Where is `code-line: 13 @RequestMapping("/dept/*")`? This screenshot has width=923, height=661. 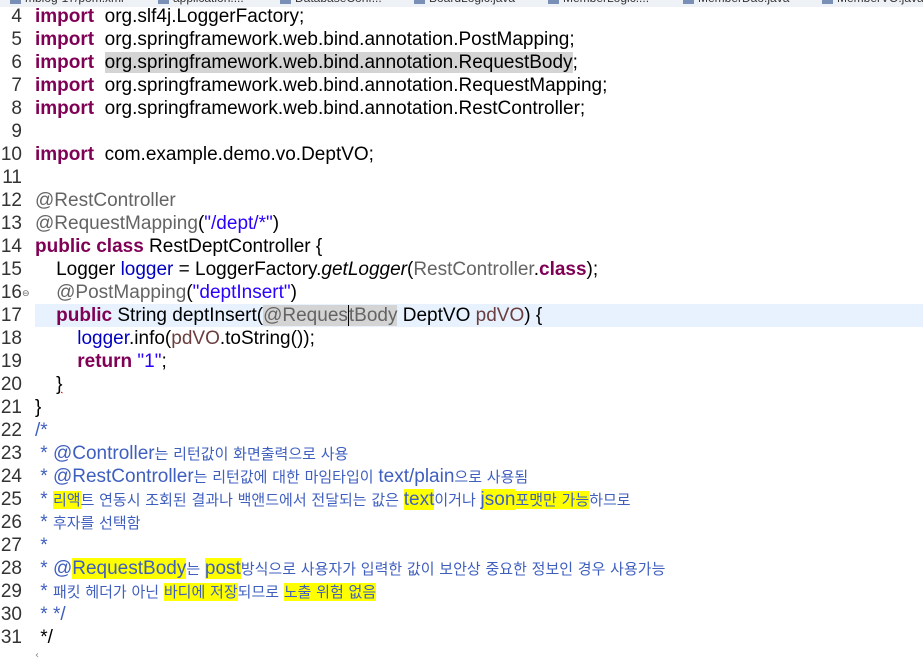
code-line: 13 @RequestMapping("/dept/*") is located at coordinates (461, 223).